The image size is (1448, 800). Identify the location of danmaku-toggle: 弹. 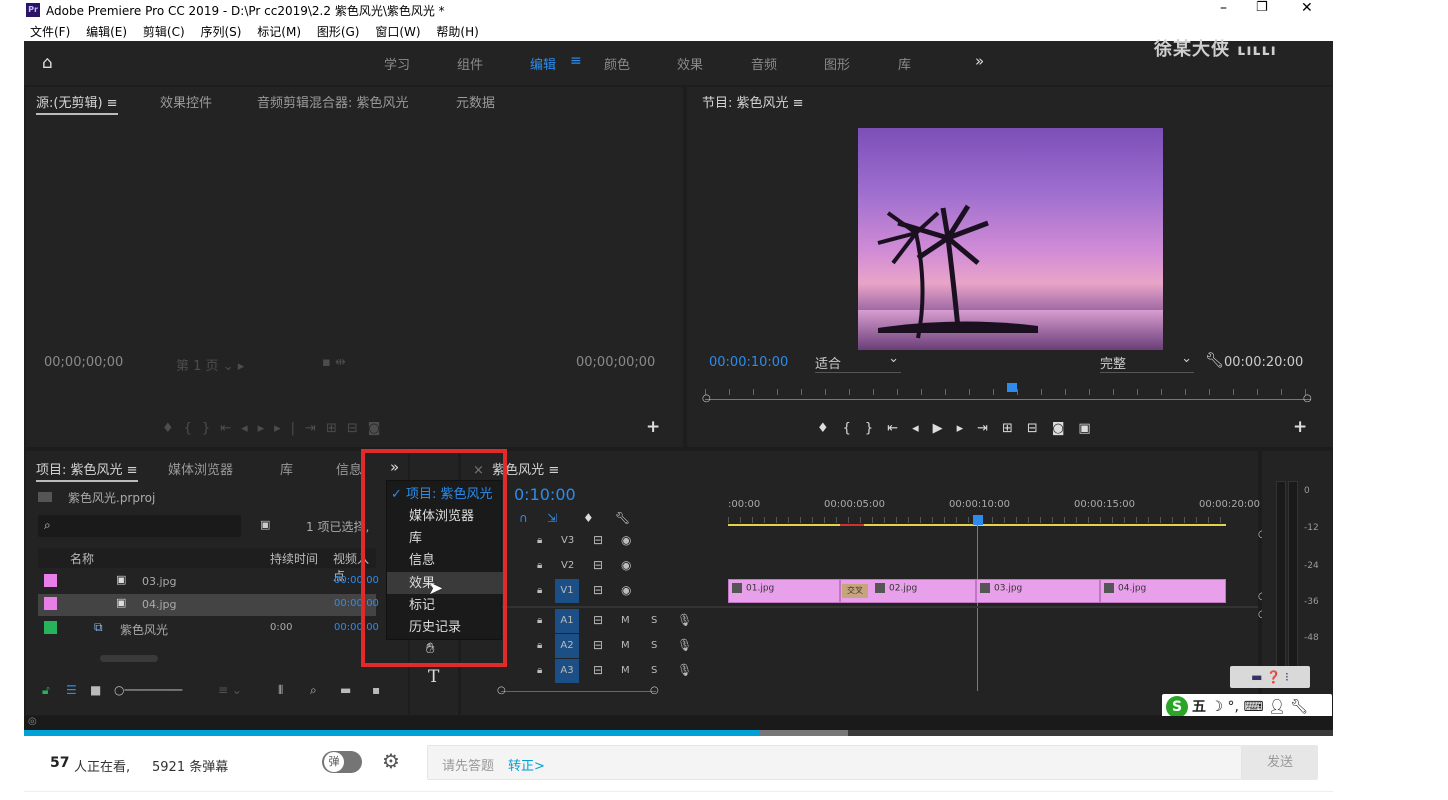
(342, 762).